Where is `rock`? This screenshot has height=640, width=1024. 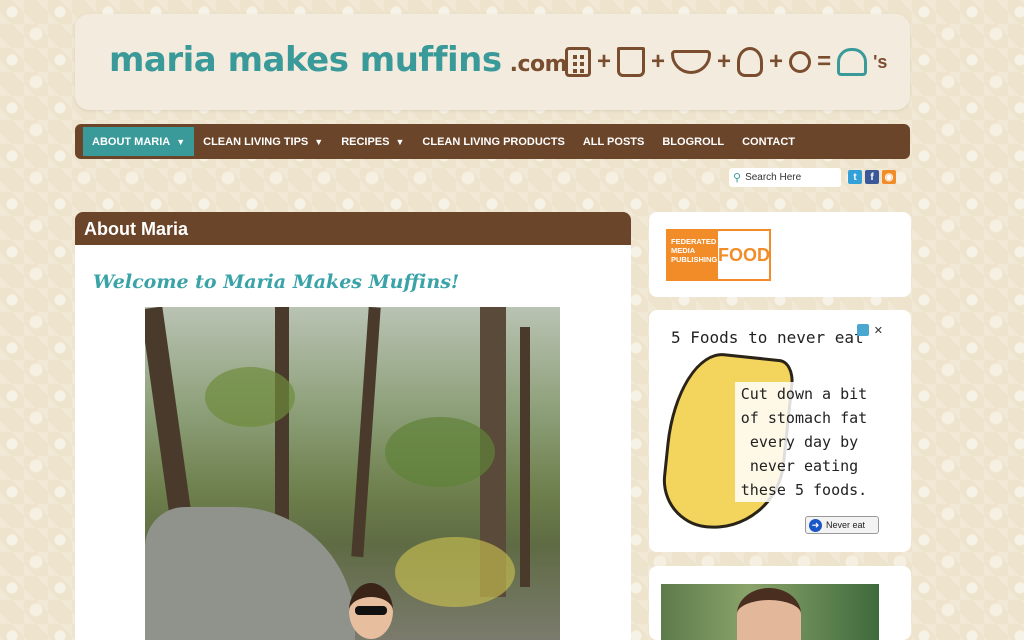
rock is located at coordinates (250, 573).